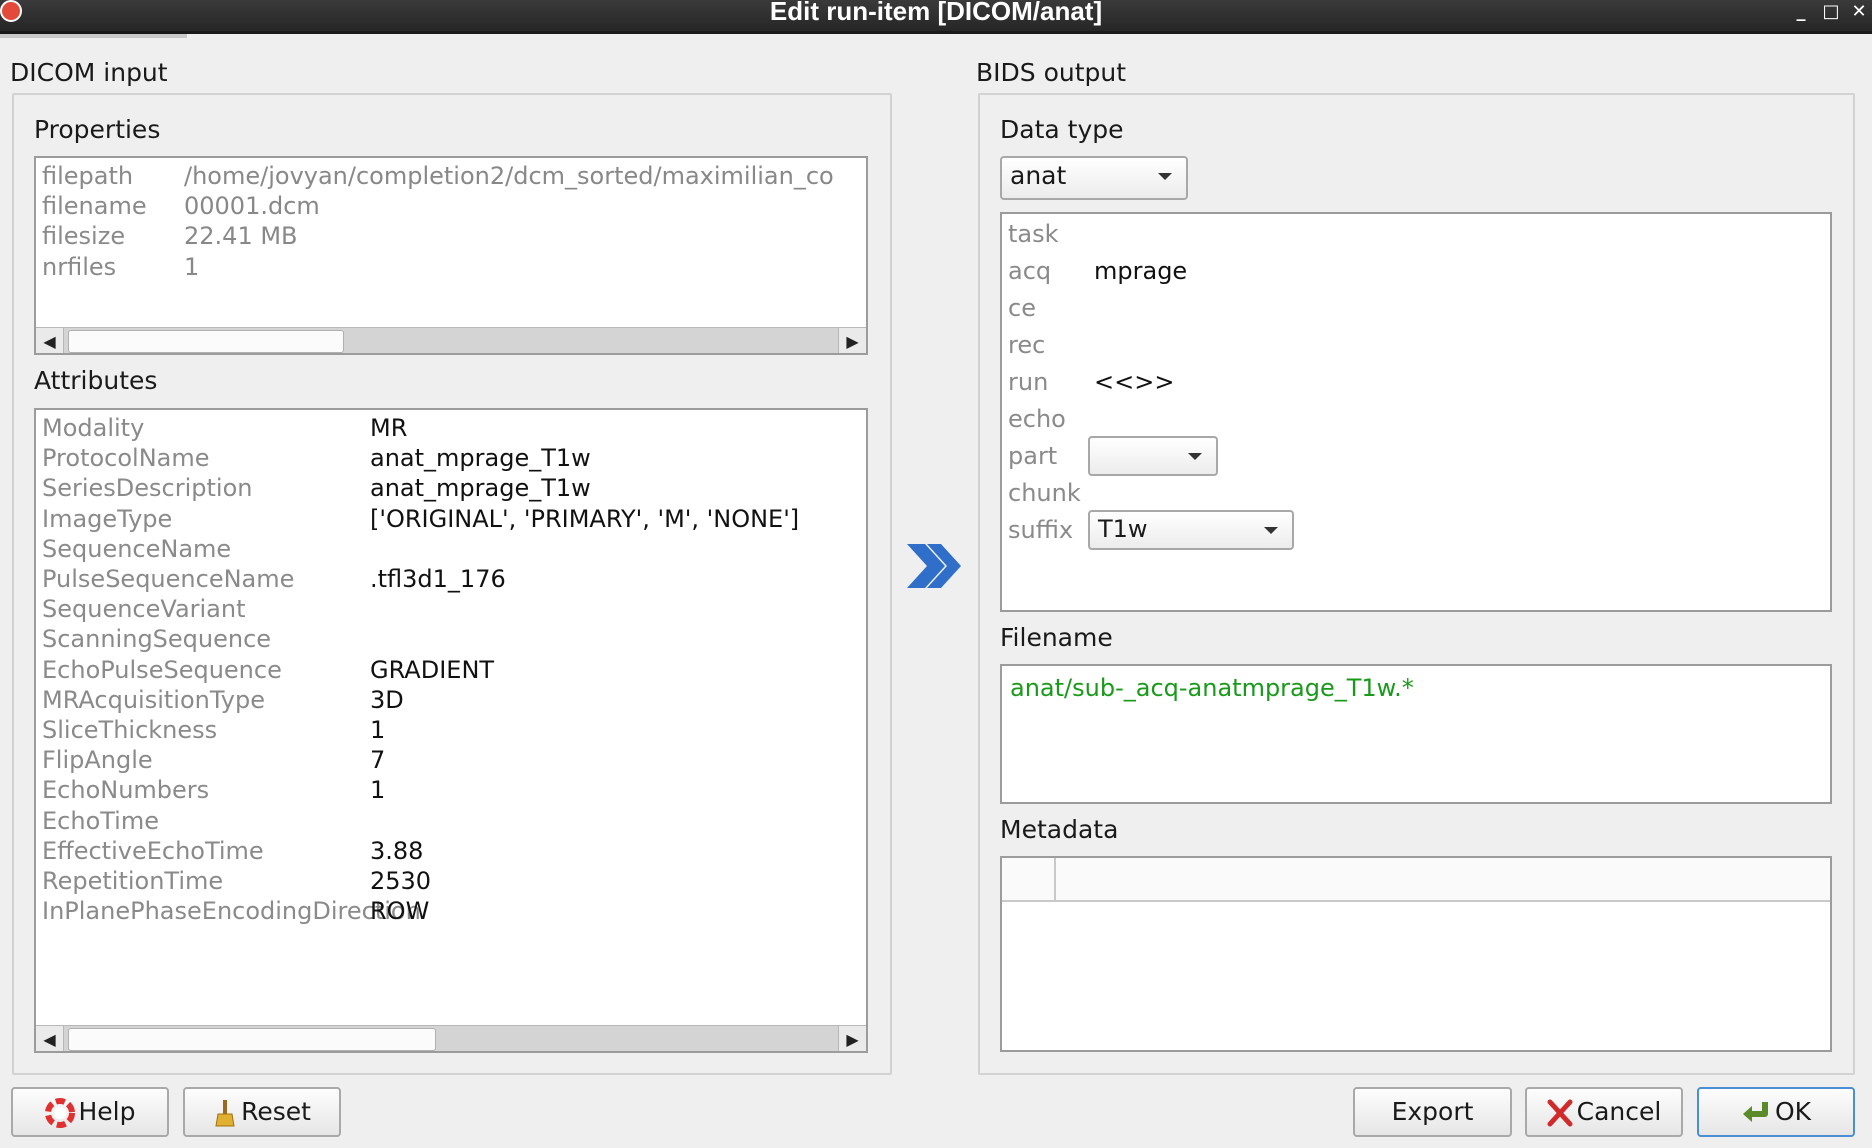  What do you see at coordinates (1134, 382) in the screenshot?
I see `entity-value: <<>>` at bounding box center [1134, 382].